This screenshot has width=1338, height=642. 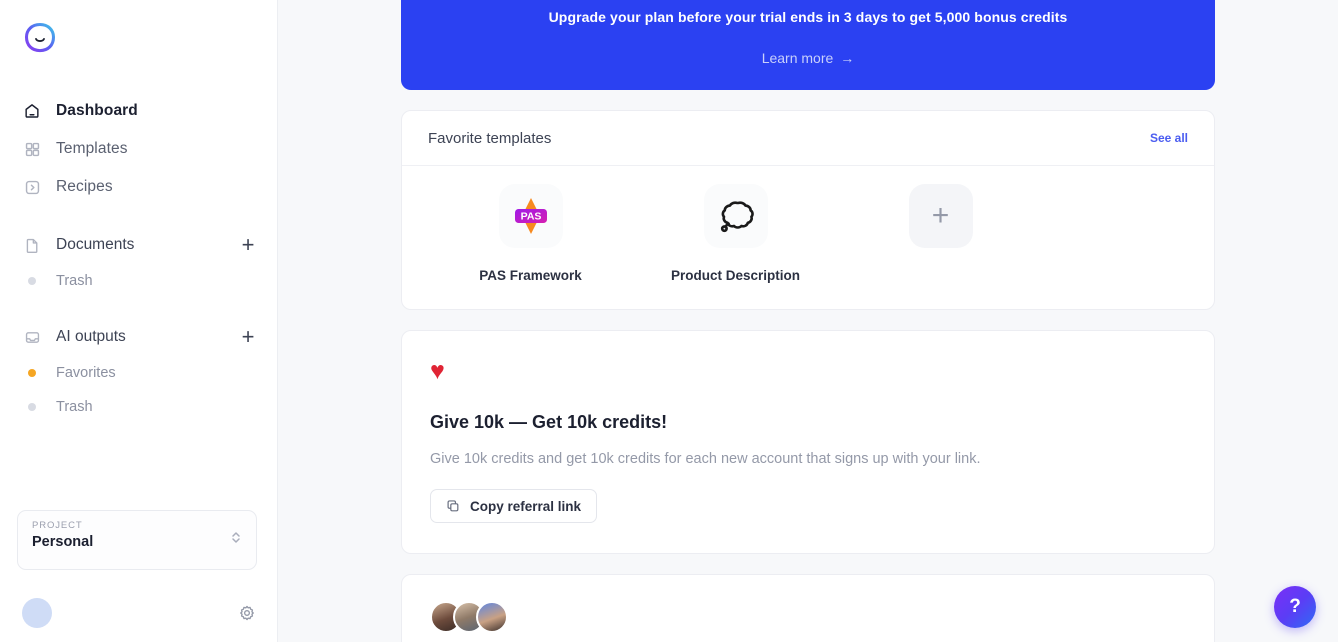 What do you see at coordinates (84, 186) in the screenshot?
I see `sidebar-item-label: Recipes` at bounding box center [84, 186].